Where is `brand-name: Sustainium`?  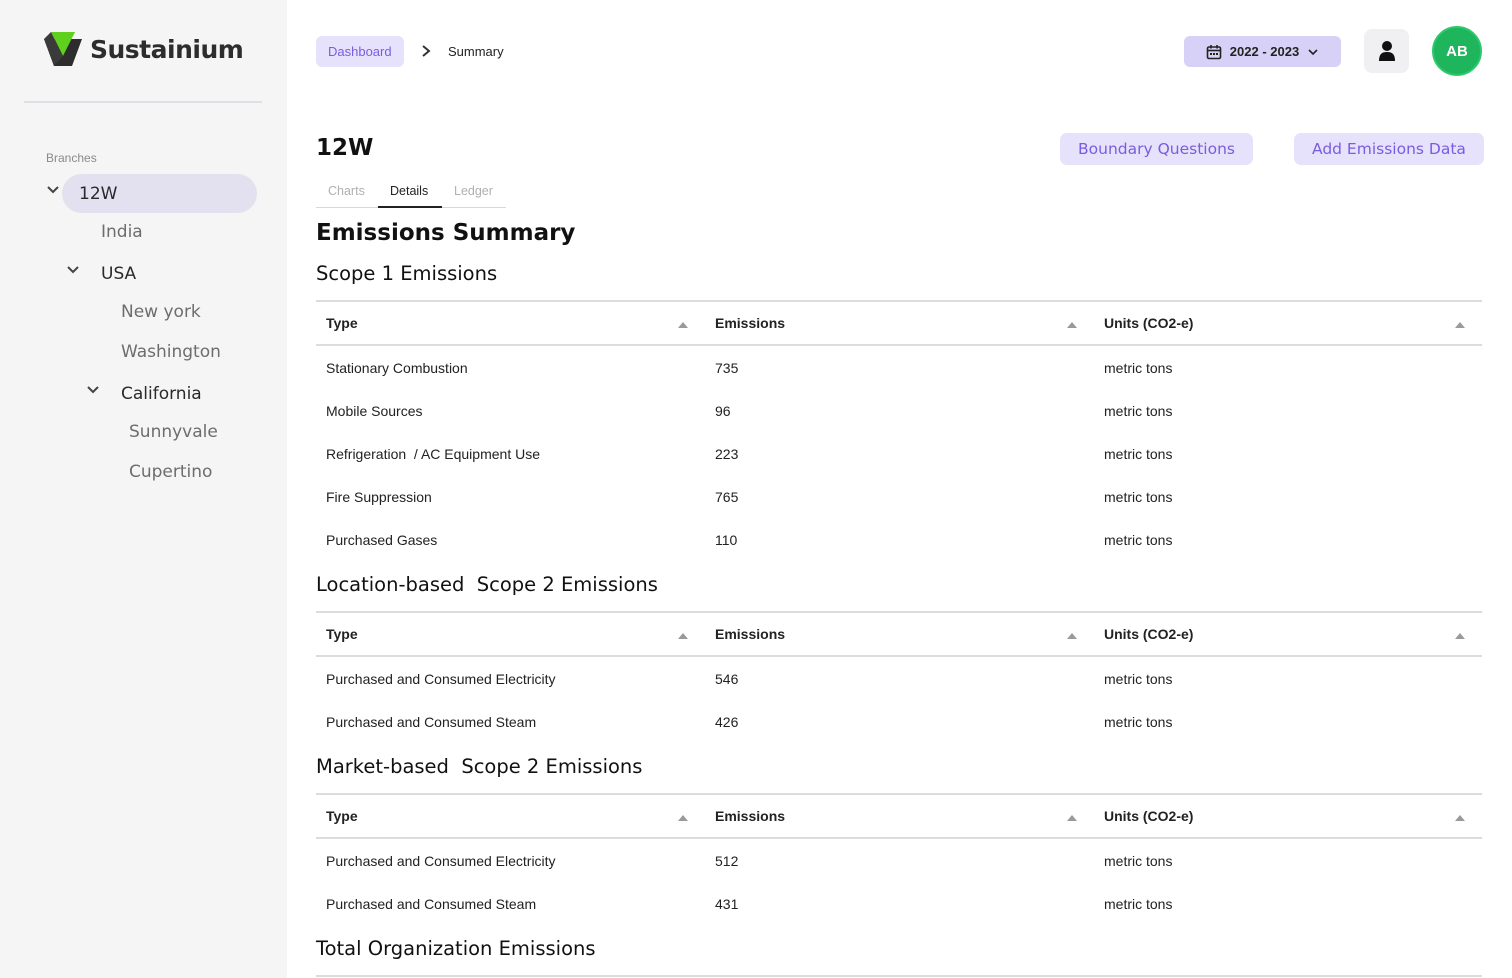
brand-name: Sustainium is located at coordinates (167, 49).